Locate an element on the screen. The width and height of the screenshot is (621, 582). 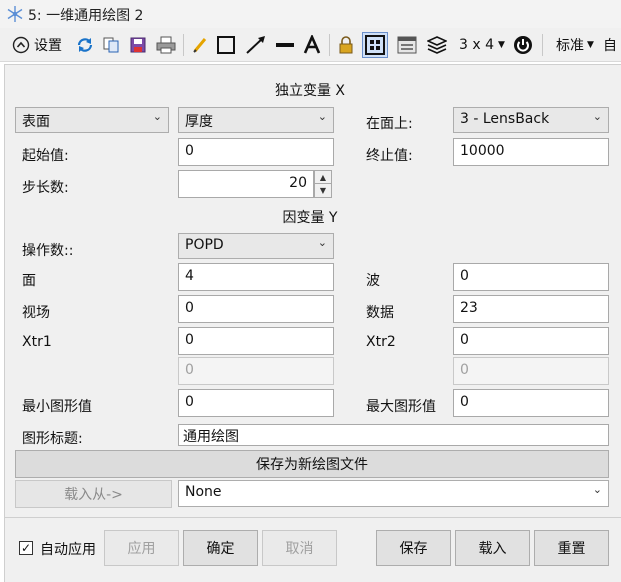
load-from-button: 载入从-> is located at coordinates (93, 494).